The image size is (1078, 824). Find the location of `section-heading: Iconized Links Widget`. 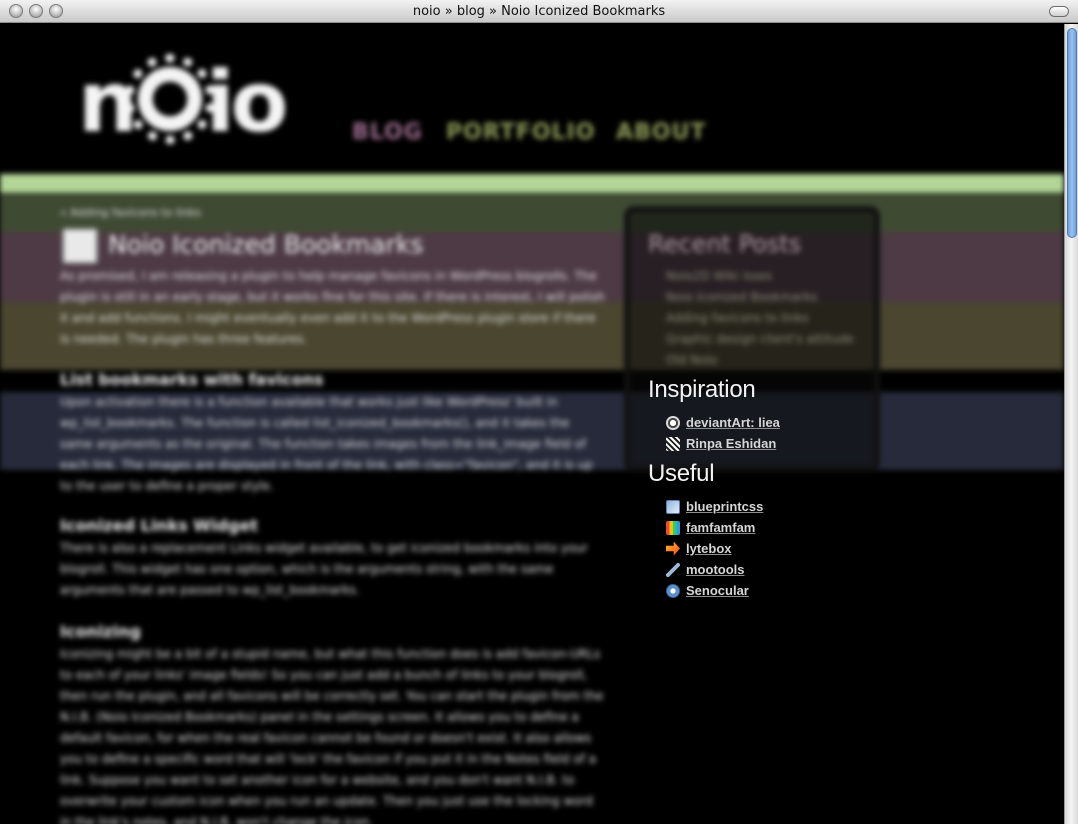

section-heading: Iconized Links Widget is located at coordinates (159, 525).